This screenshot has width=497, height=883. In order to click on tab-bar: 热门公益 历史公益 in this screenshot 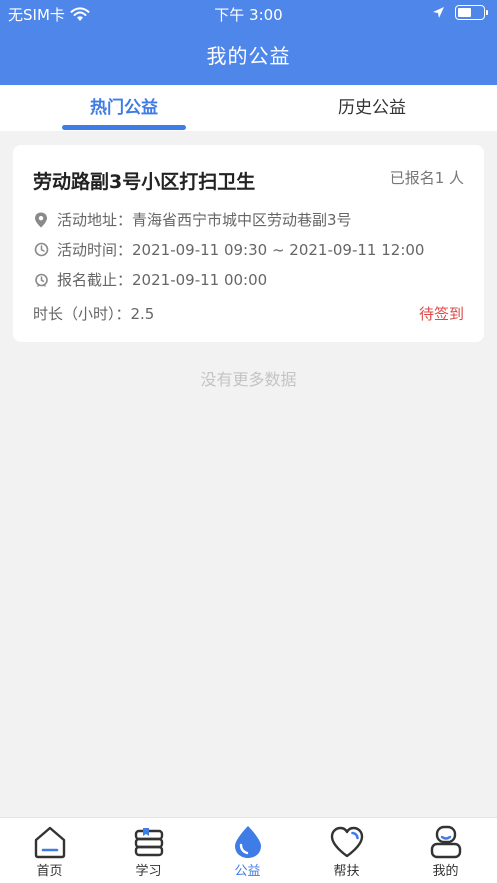, I will do `click(248, 108)`.